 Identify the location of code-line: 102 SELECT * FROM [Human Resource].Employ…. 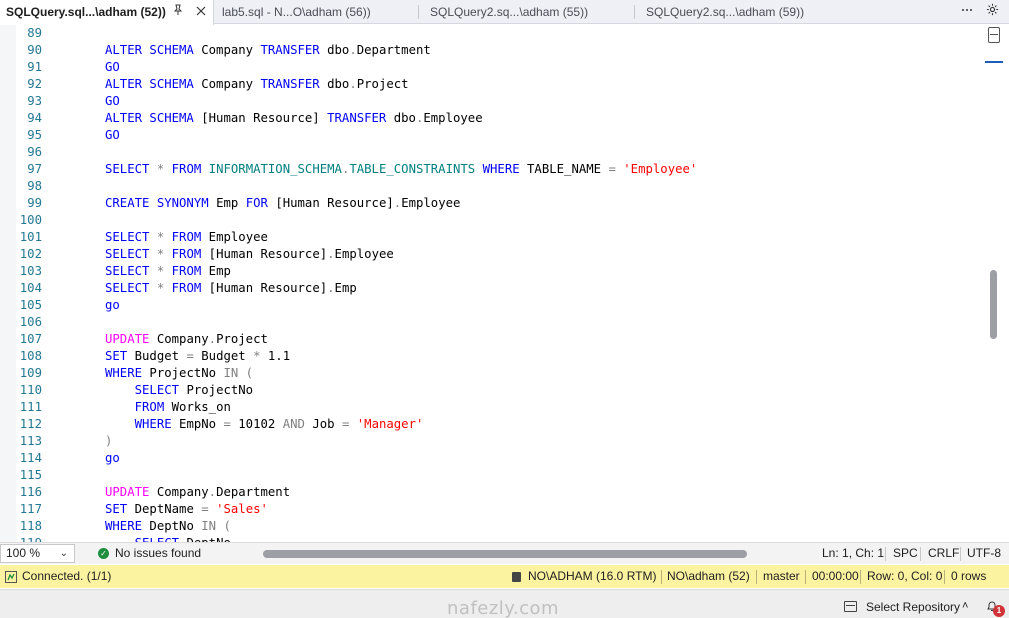
(490, 254).